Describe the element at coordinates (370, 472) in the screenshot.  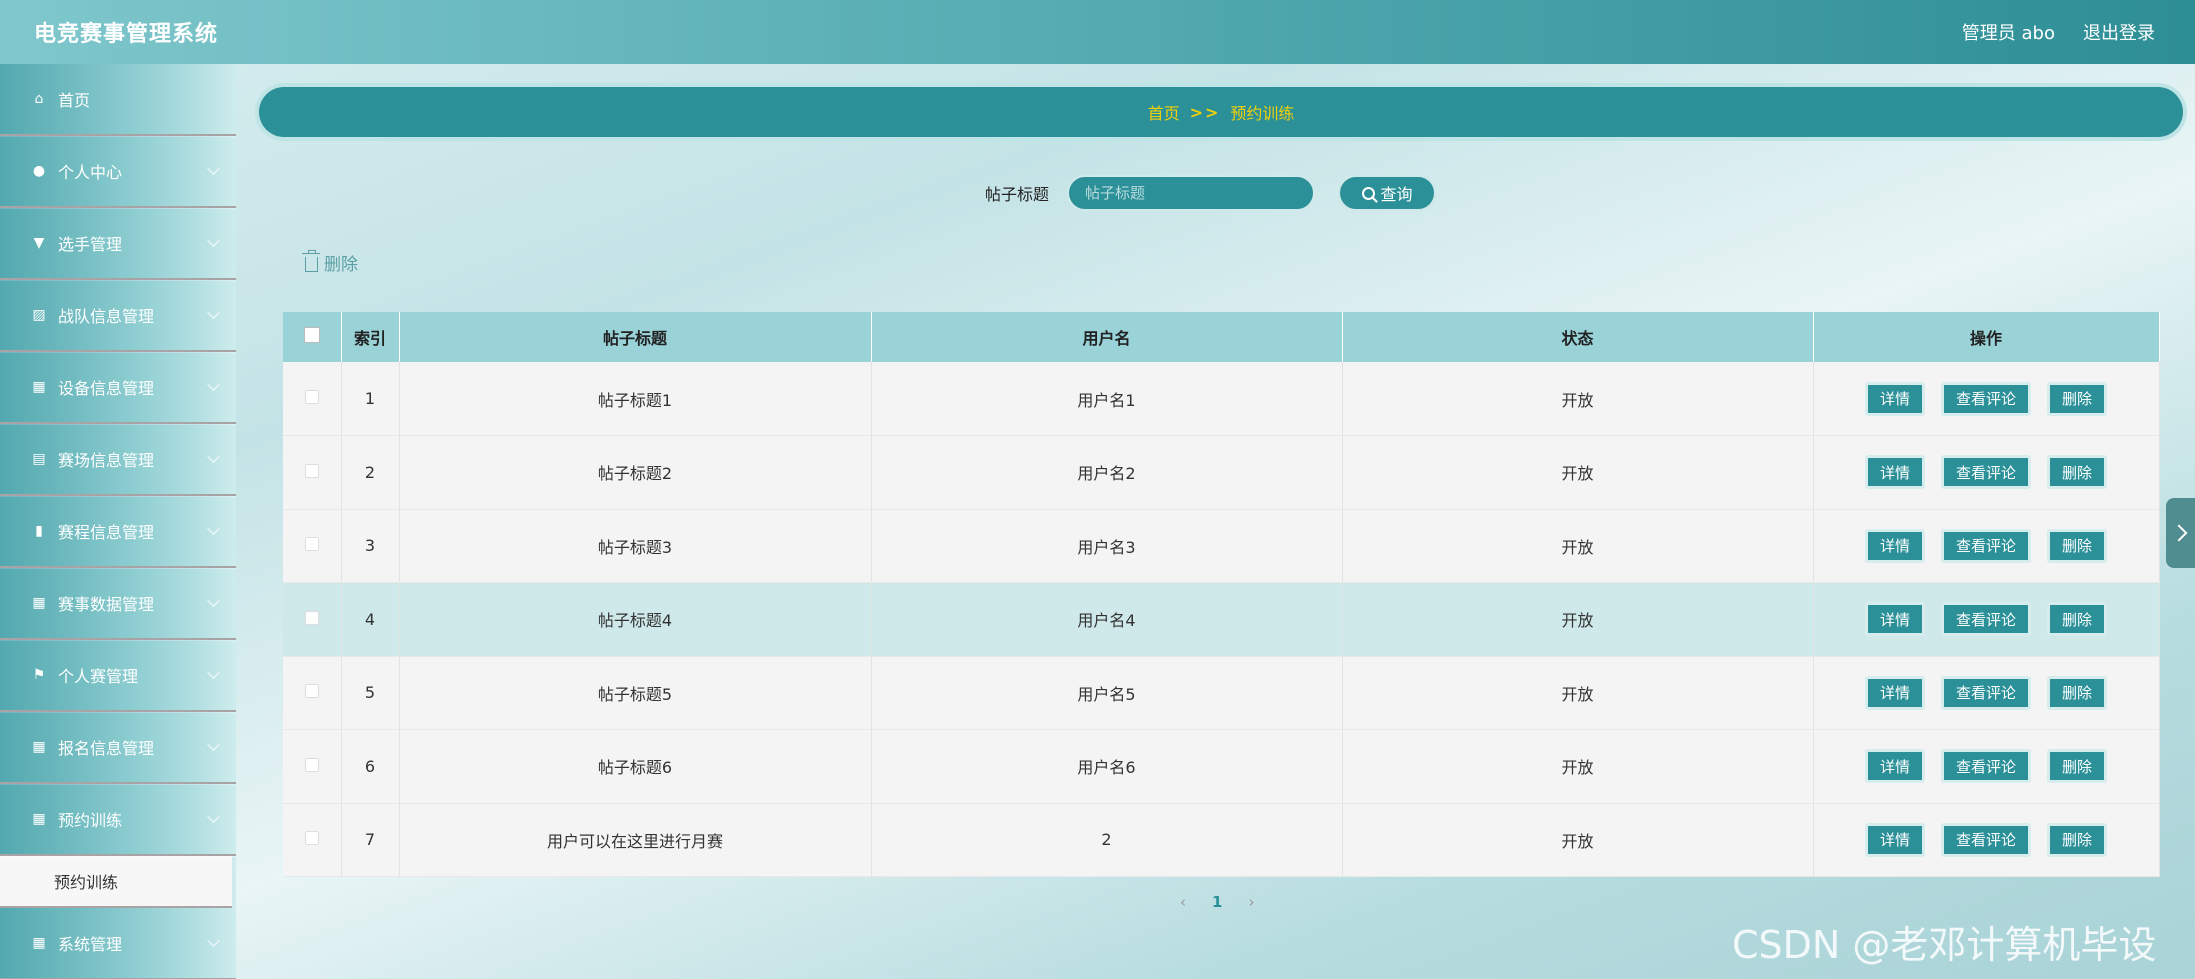
I see `cell-index: 2` at that location.